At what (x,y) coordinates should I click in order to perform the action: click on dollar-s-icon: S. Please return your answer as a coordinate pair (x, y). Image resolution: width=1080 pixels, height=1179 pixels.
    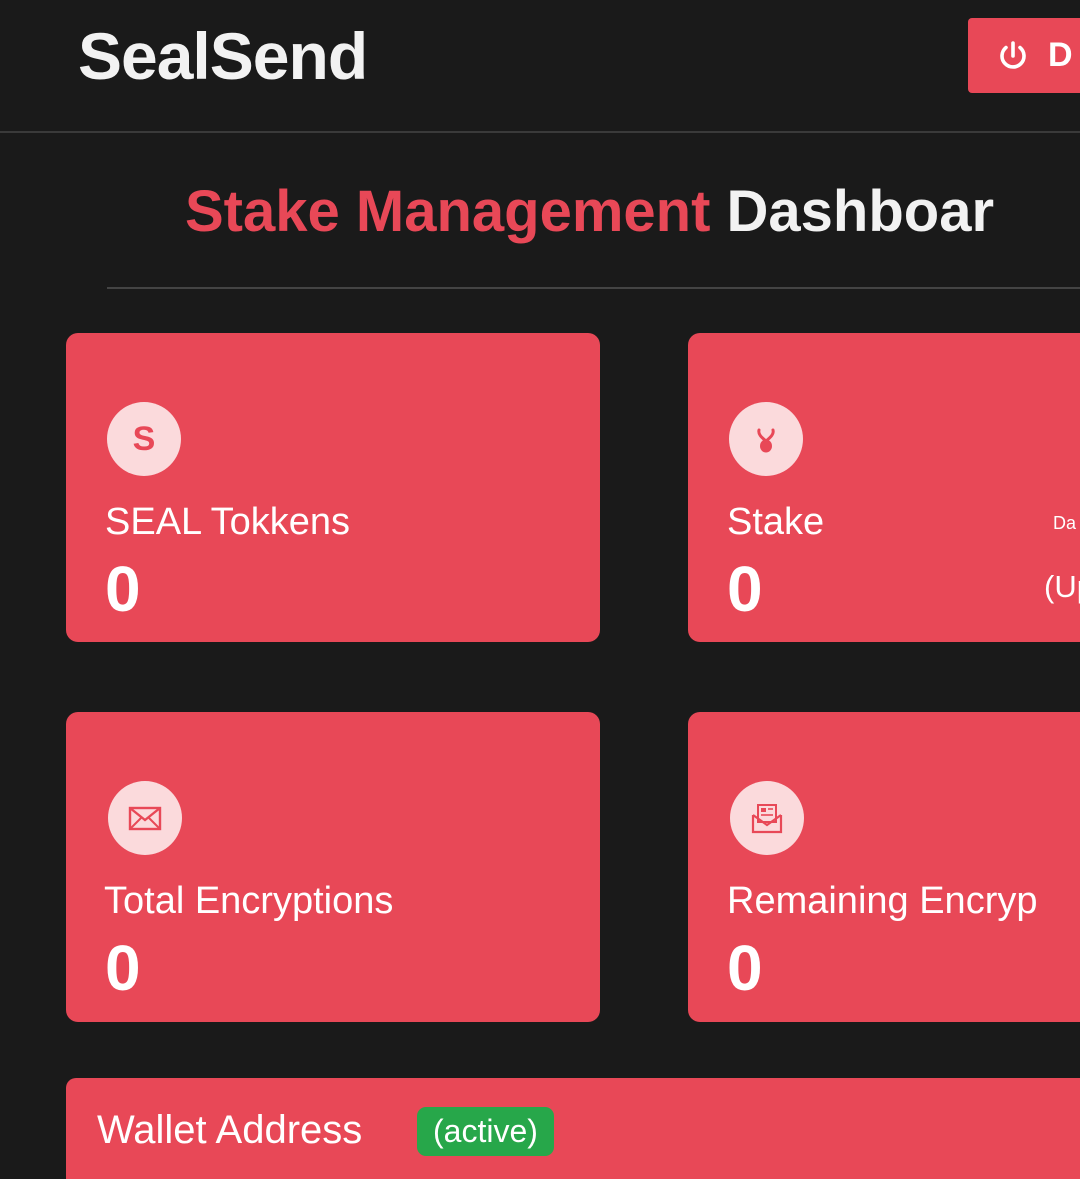
    Looking at the image, I should click on (144, 439).